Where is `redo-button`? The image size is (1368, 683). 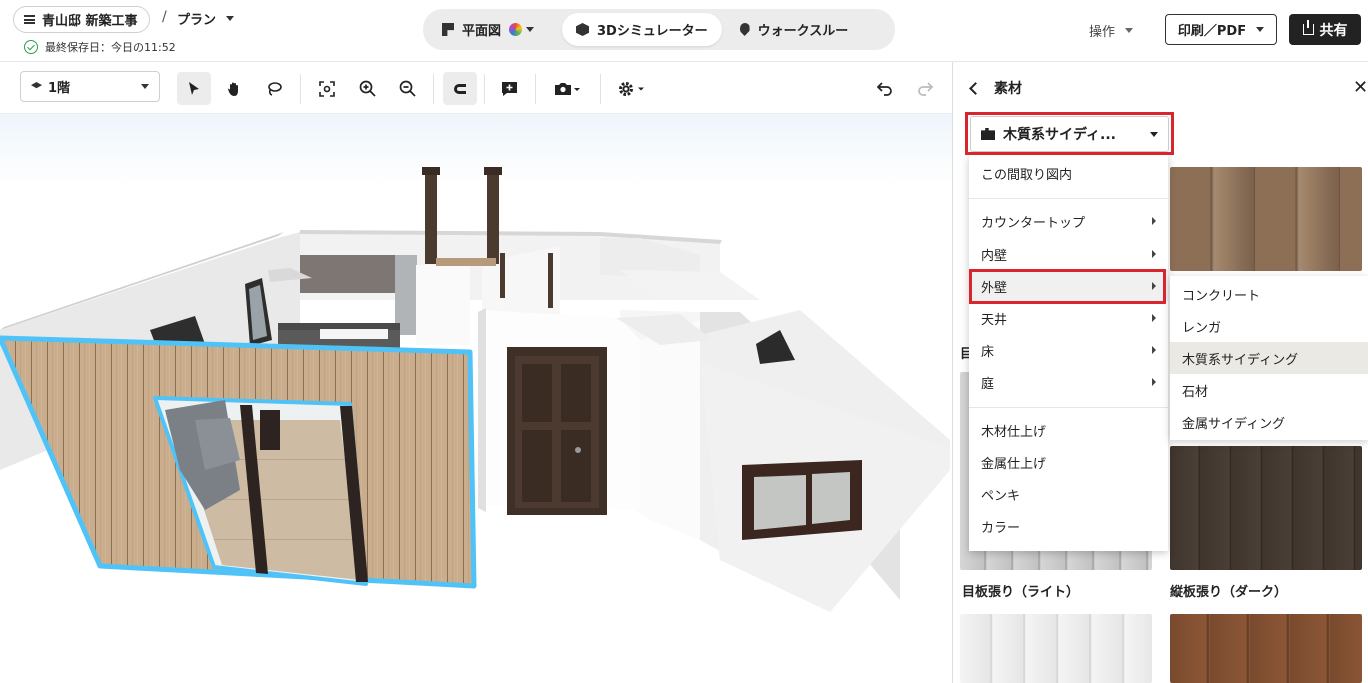
redo-button is located at coordinates (925, 88).